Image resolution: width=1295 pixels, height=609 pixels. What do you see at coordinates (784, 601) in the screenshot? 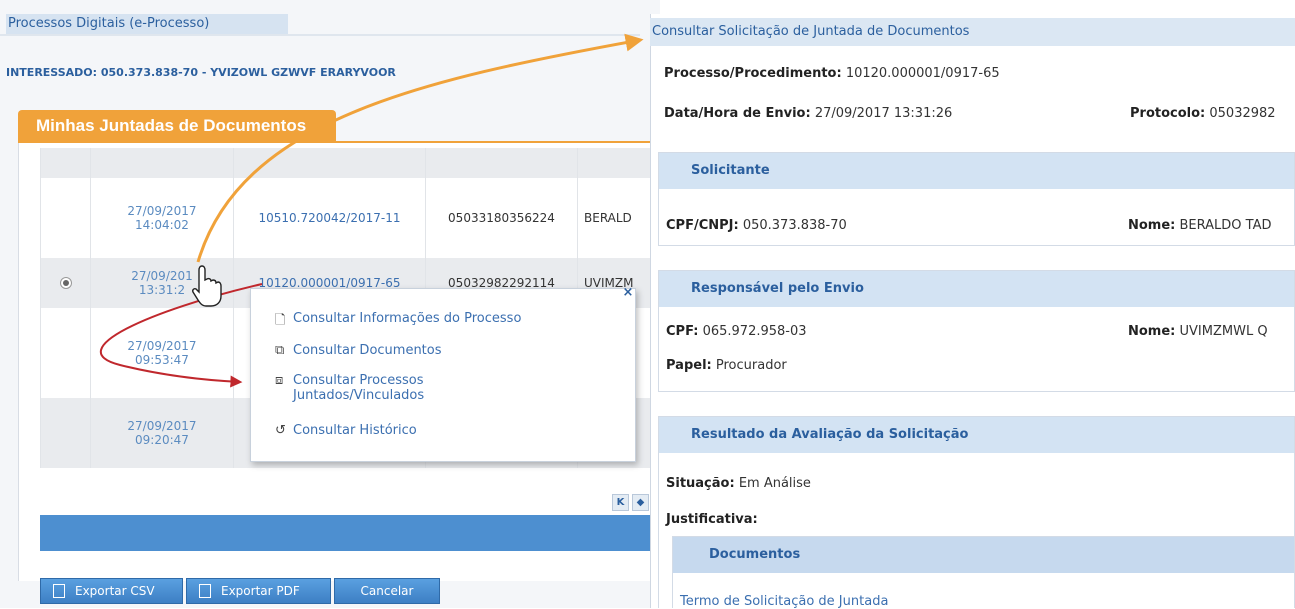
I see `documento-link: Termo de Solicitação de Juntada` at bounding box center [784, 601].